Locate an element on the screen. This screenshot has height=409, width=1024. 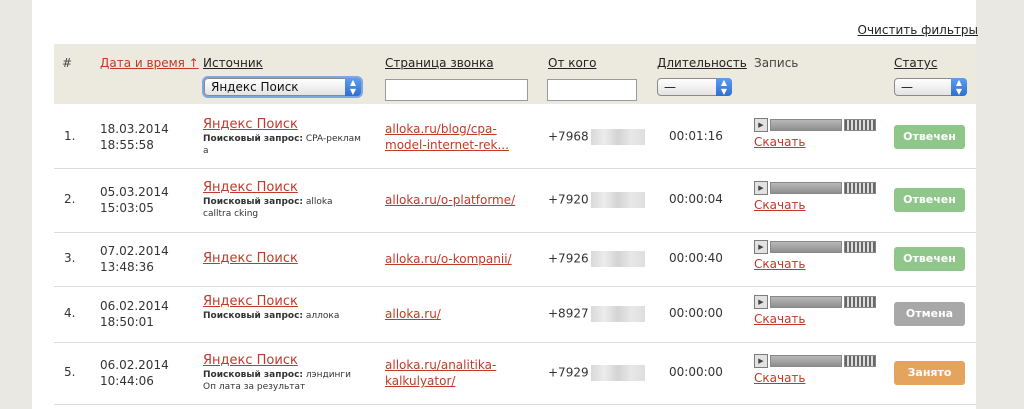
query-text: аллока is located at coordinates (322, 316).